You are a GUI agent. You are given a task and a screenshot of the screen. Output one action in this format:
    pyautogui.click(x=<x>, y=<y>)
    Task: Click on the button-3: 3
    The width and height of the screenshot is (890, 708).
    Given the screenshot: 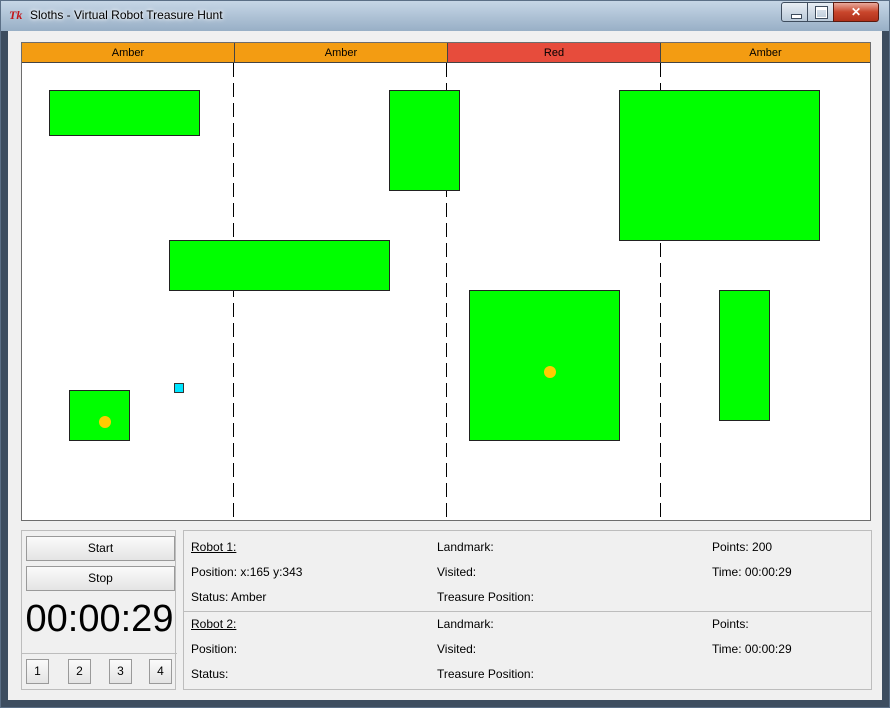 What is the action you would take?
    pyautogui.click(x=120, y=671)
    